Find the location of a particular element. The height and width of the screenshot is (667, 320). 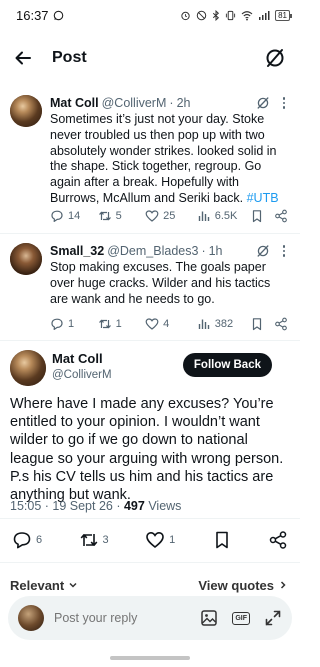

tweet-time: 15:05 is located at coordinates (26, 506).